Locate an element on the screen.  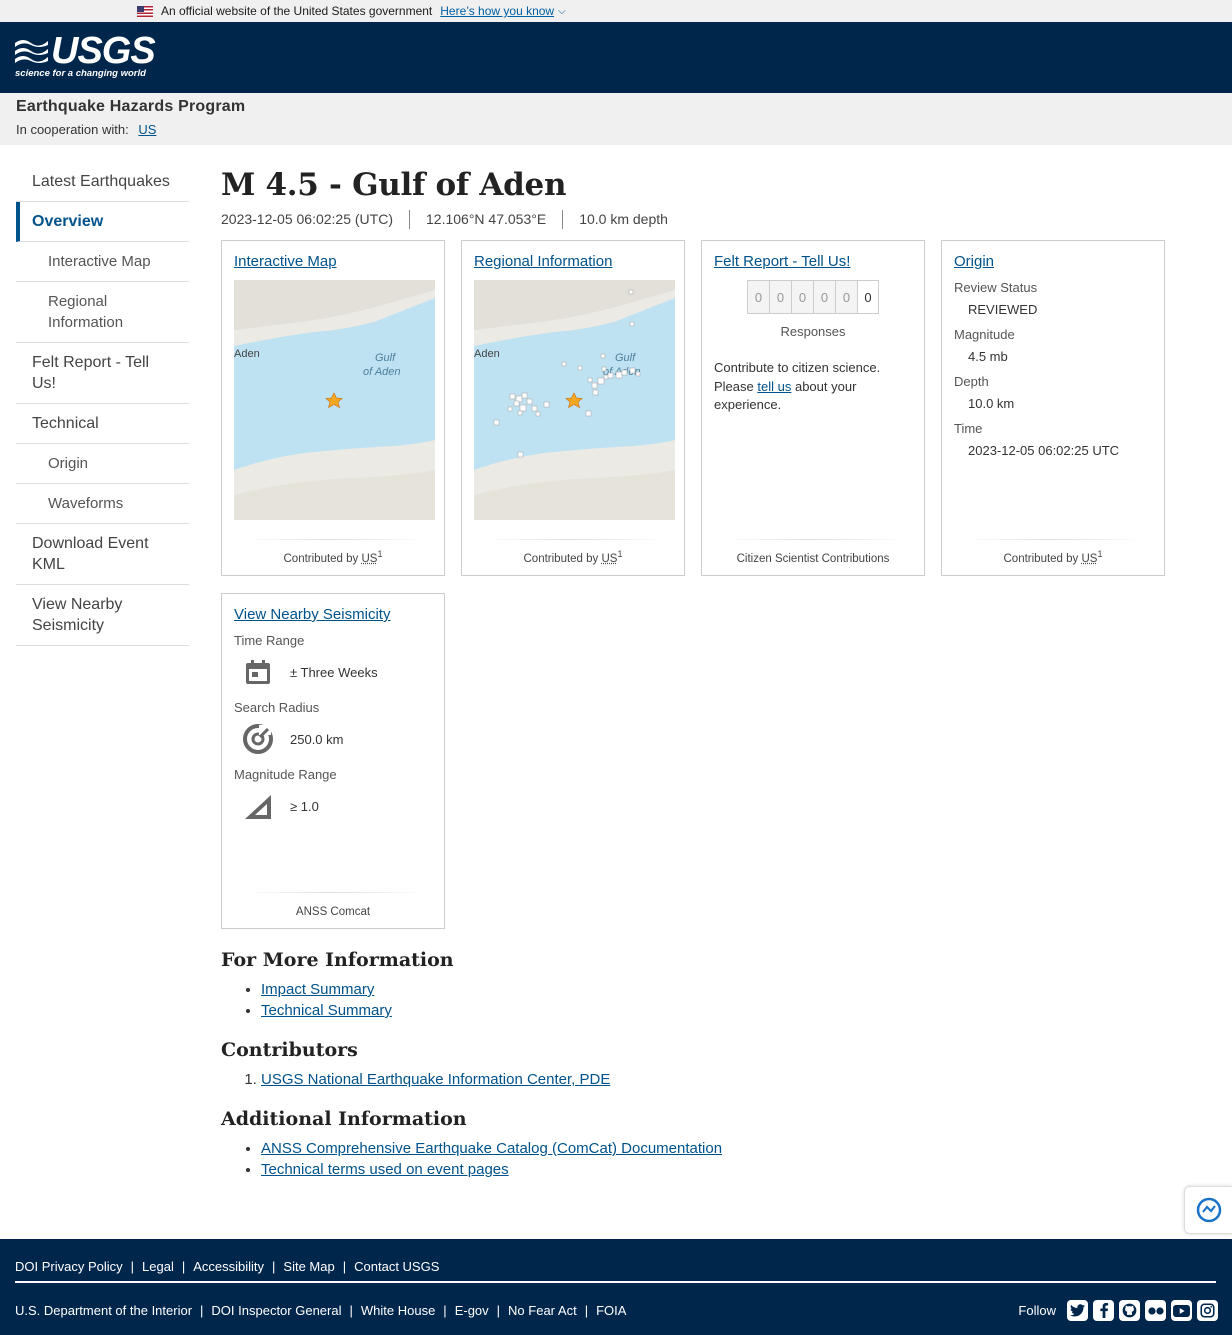
sidebar-item-overview: Overview is located at coordinates (102, 222).